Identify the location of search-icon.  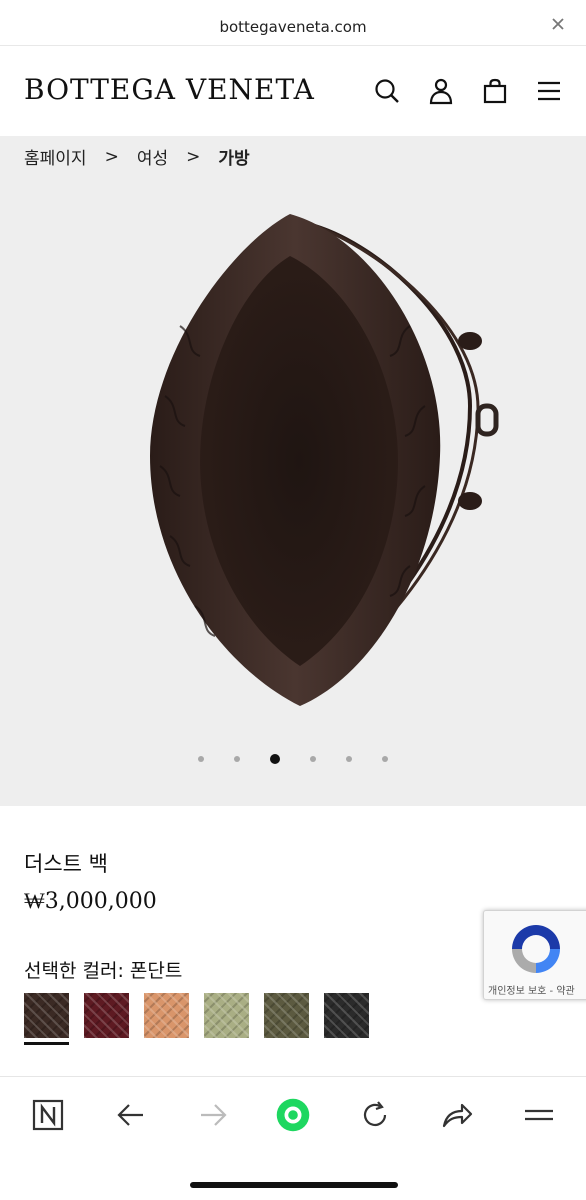
(387, 91).